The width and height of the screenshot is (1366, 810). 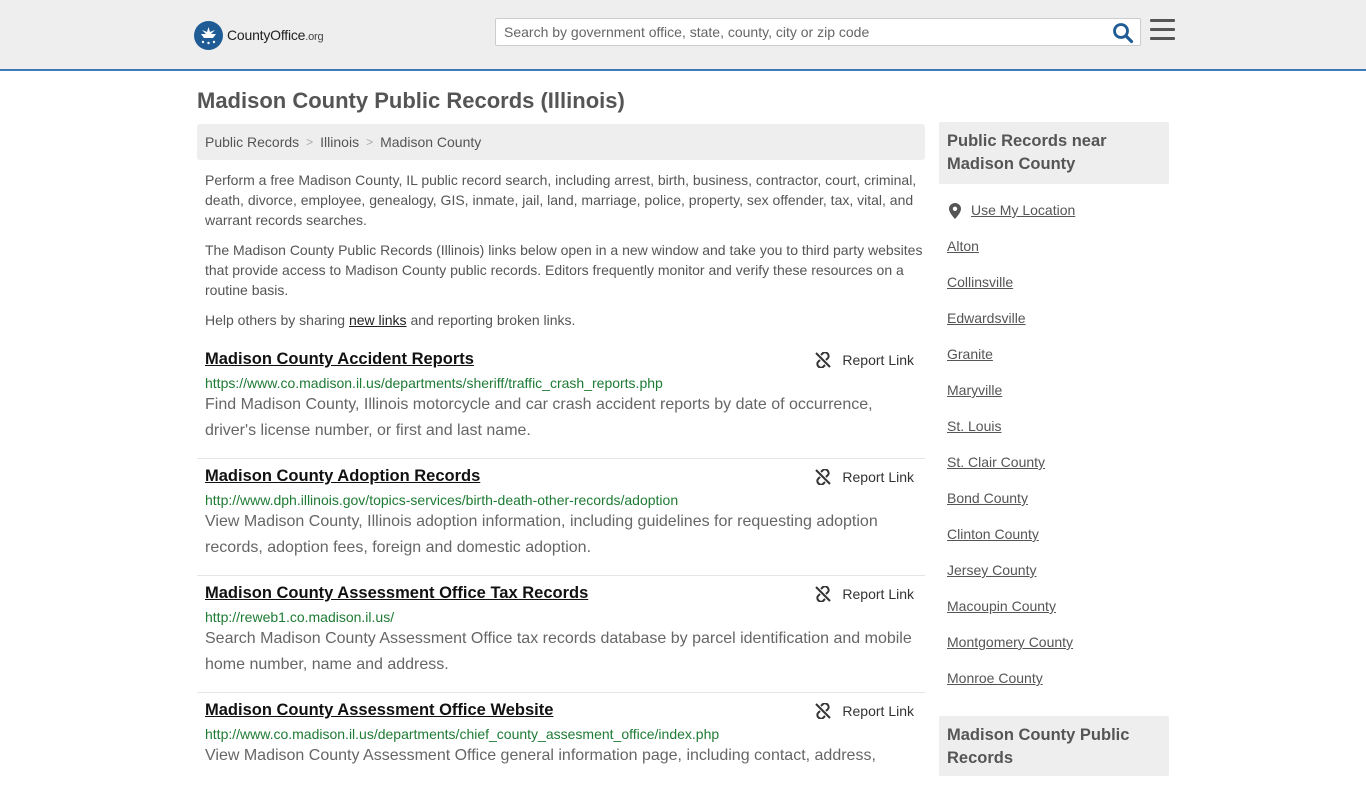 I want to click on nearby-link: Macoupin County, so click(x=1001, y=606).